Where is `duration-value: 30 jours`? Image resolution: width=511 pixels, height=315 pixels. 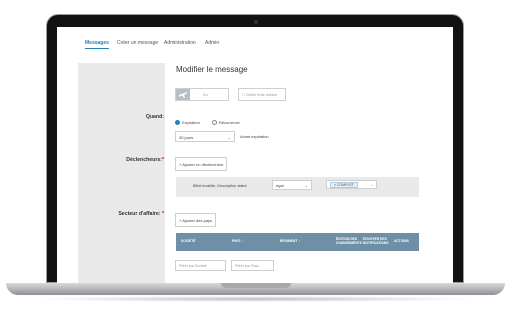
duration-value: 30 jours is located at coordinates (186, 137).